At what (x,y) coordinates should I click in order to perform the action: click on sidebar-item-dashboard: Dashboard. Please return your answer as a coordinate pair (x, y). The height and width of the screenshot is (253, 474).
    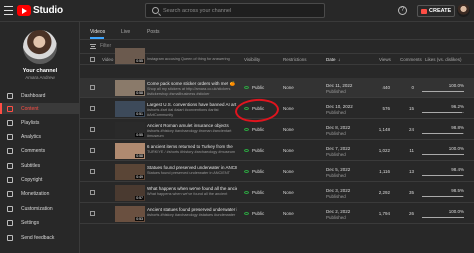
    Looking at the image, I should click on (39, 95).